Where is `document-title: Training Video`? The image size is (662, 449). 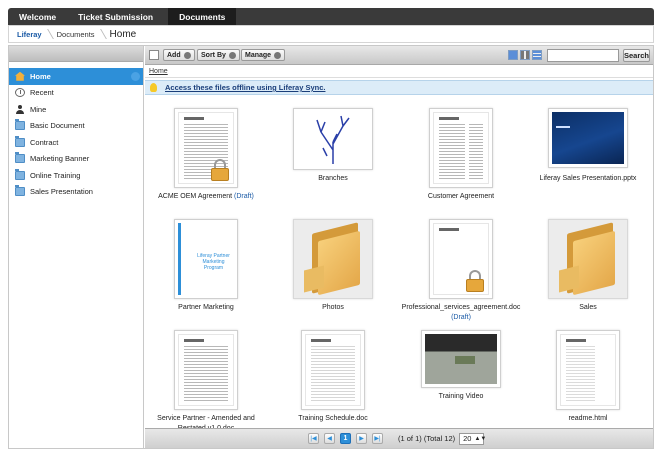
document-title: Training Video is located at coordinates (461, 397).